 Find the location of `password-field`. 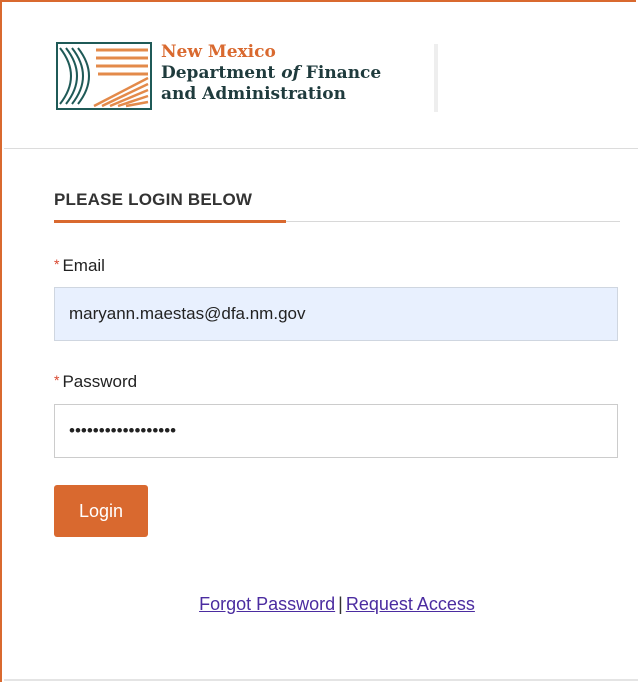

password-field is located at coordinates (336, 431).